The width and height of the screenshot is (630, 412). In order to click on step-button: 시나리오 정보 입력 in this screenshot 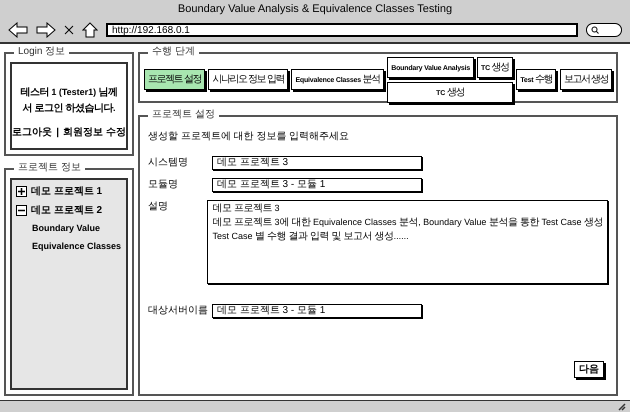, I will do `click(248, 79)`.